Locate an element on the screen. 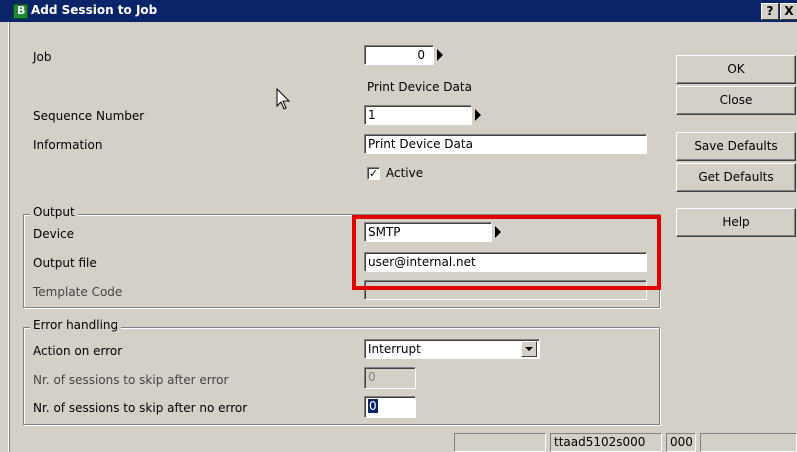 The height and width of the screenshot is (452, 797). checkmark-icon: ✓ is located at coordinates (373, 173).